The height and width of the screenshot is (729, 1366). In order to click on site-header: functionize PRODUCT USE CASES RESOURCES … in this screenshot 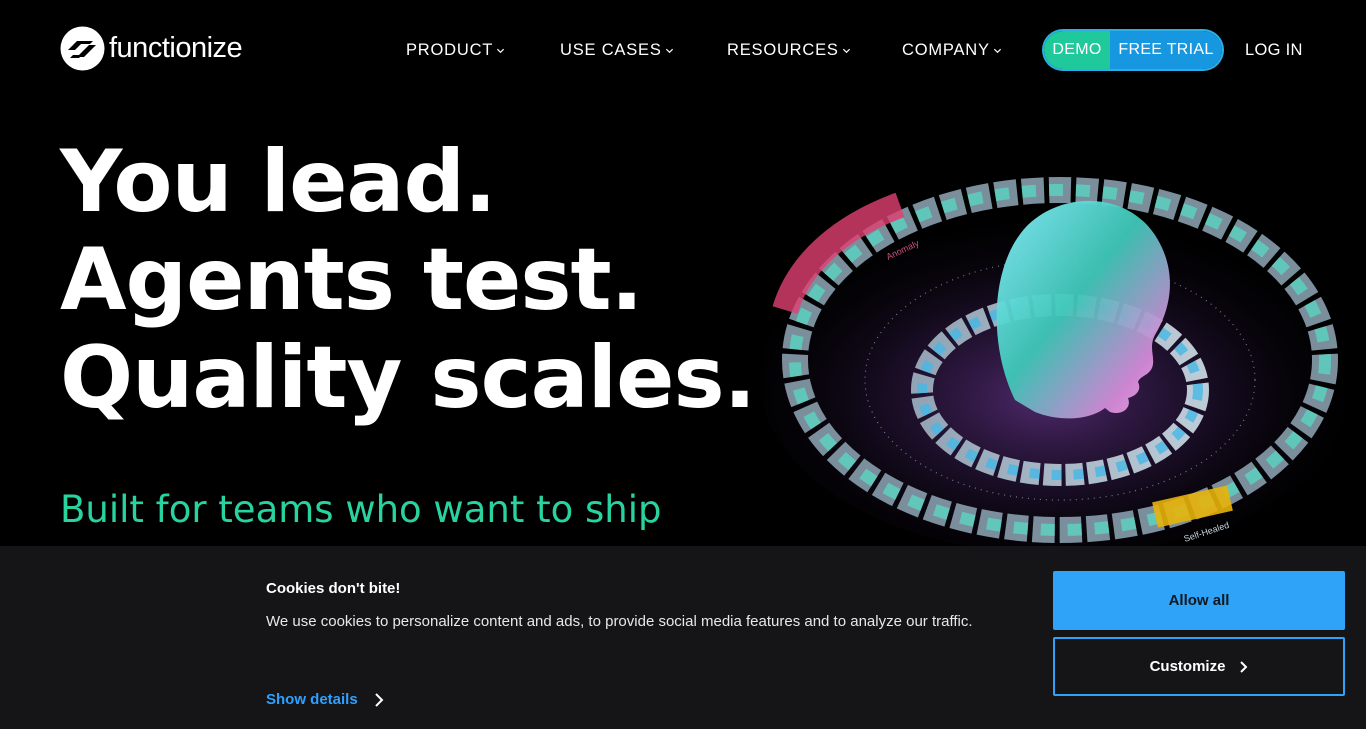, I will do `click(683, 50)`.